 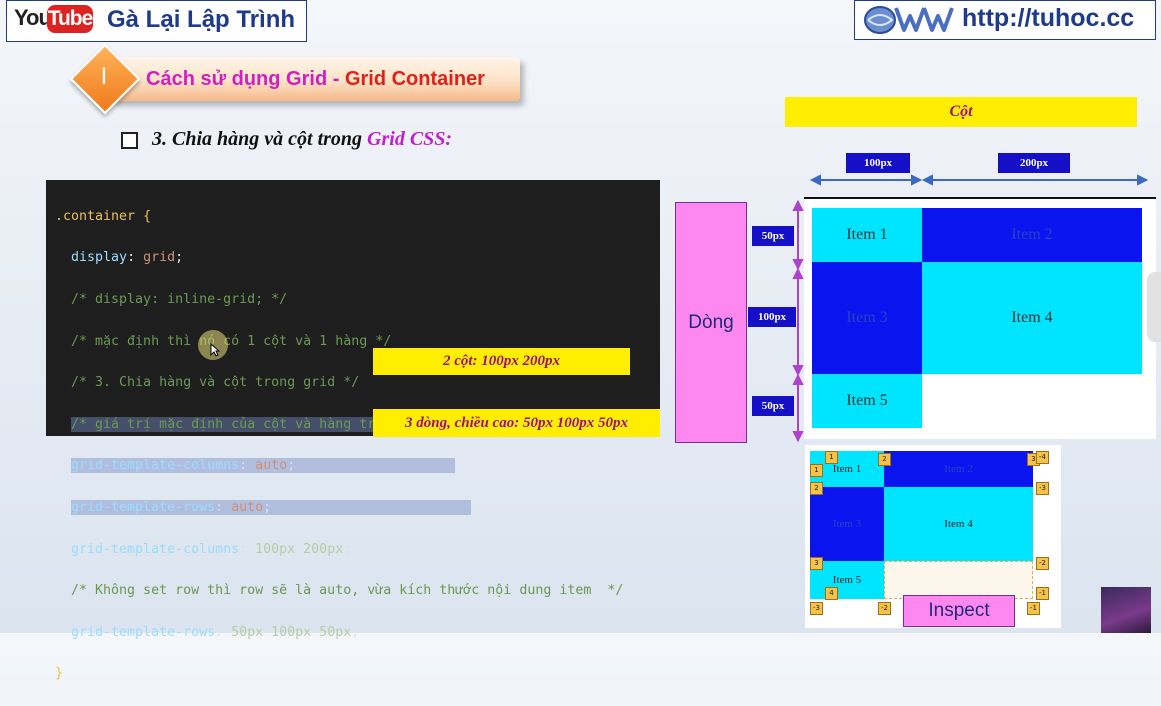 What do you see at coordinates (867, 235) in the screenshot?
I see `grid-item-1: Item 1` at bounding box center [867, 235].